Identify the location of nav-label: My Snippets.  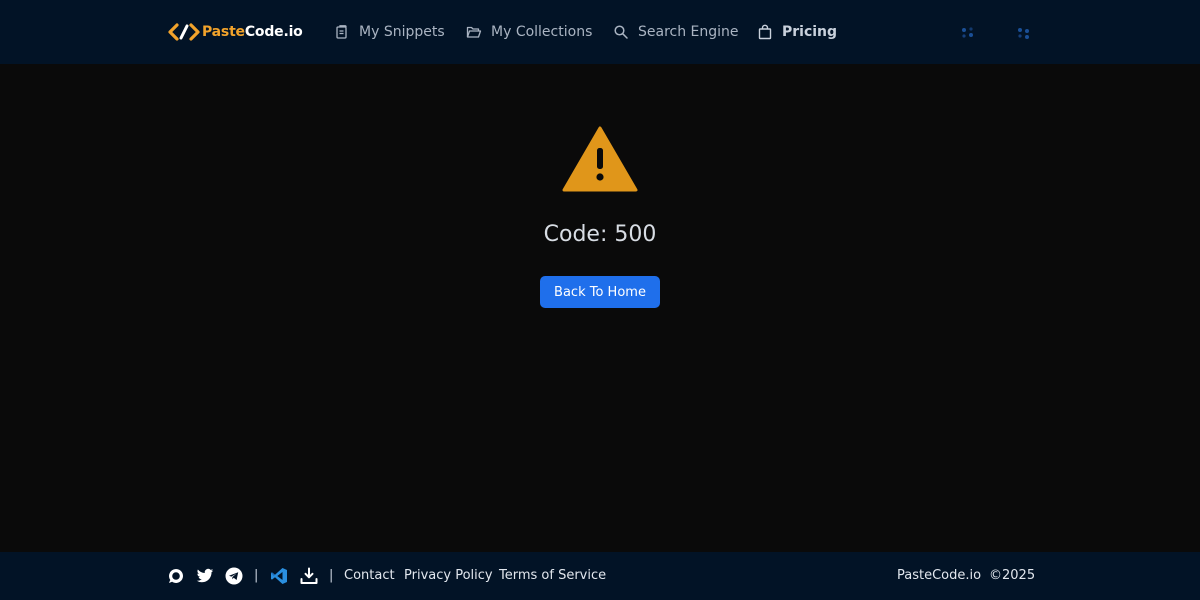
(402, 32).